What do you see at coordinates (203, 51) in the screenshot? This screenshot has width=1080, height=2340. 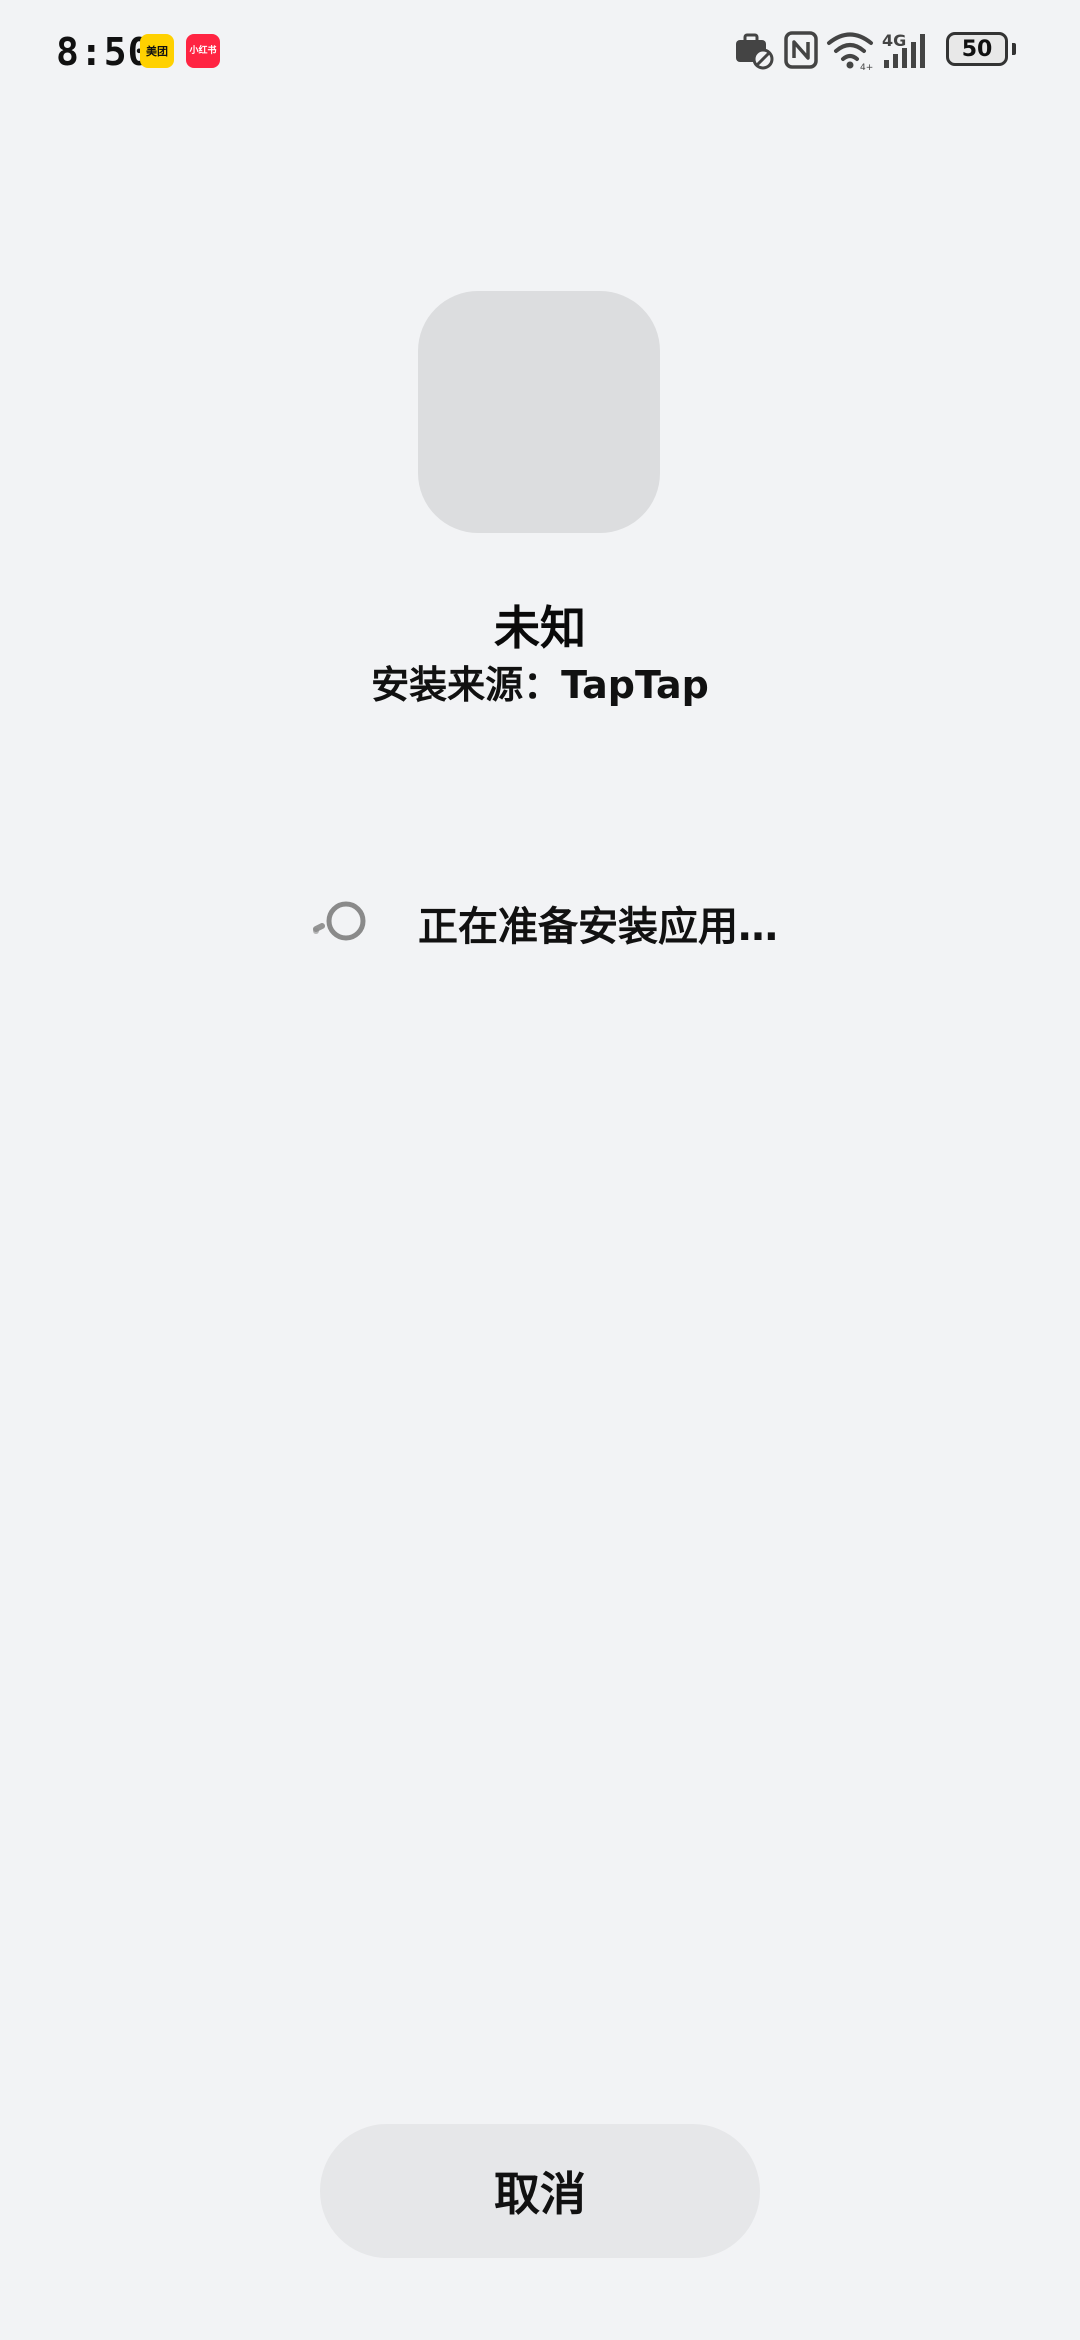 I see `xiaohongshu-app-icon: 小红书` at bounding box center [203, 51].